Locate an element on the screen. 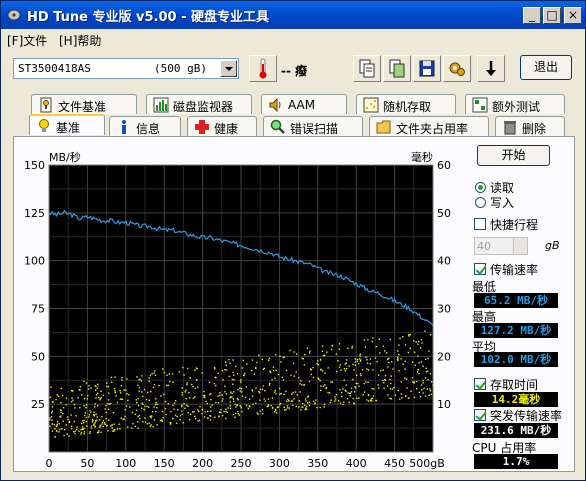 This screenshot has height=481, width=586. menu-help: [H]帮助 is located at coordinates (80, 40).